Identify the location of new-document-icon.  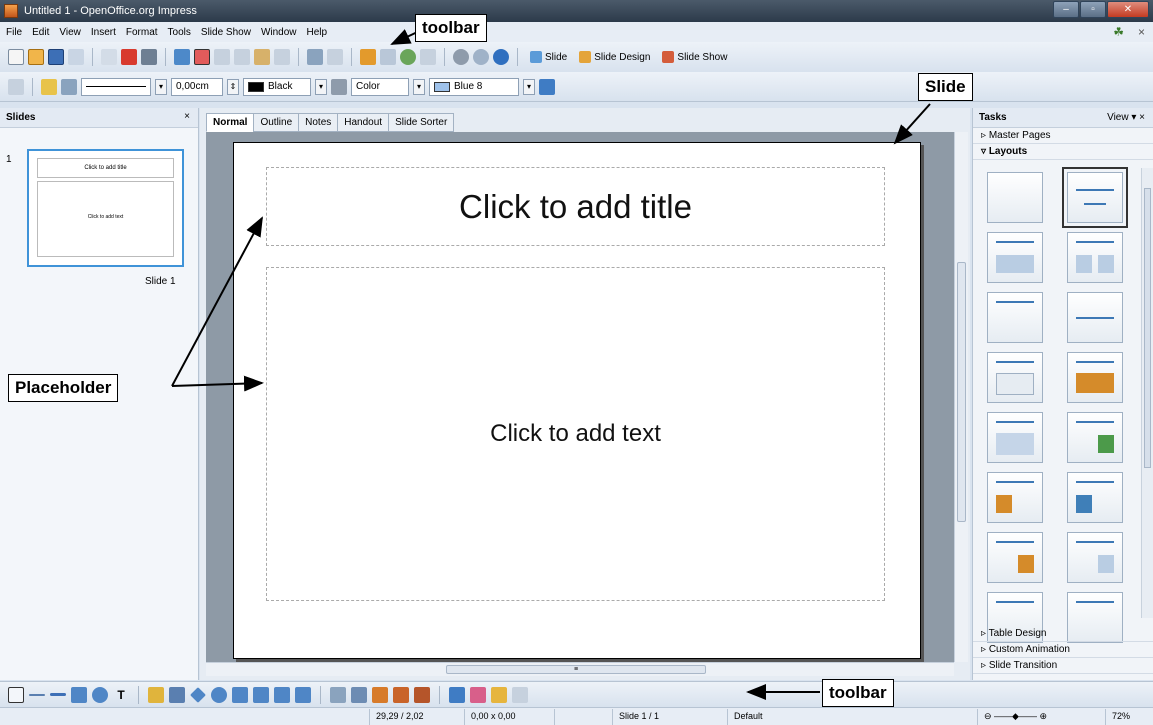
(16, 57).